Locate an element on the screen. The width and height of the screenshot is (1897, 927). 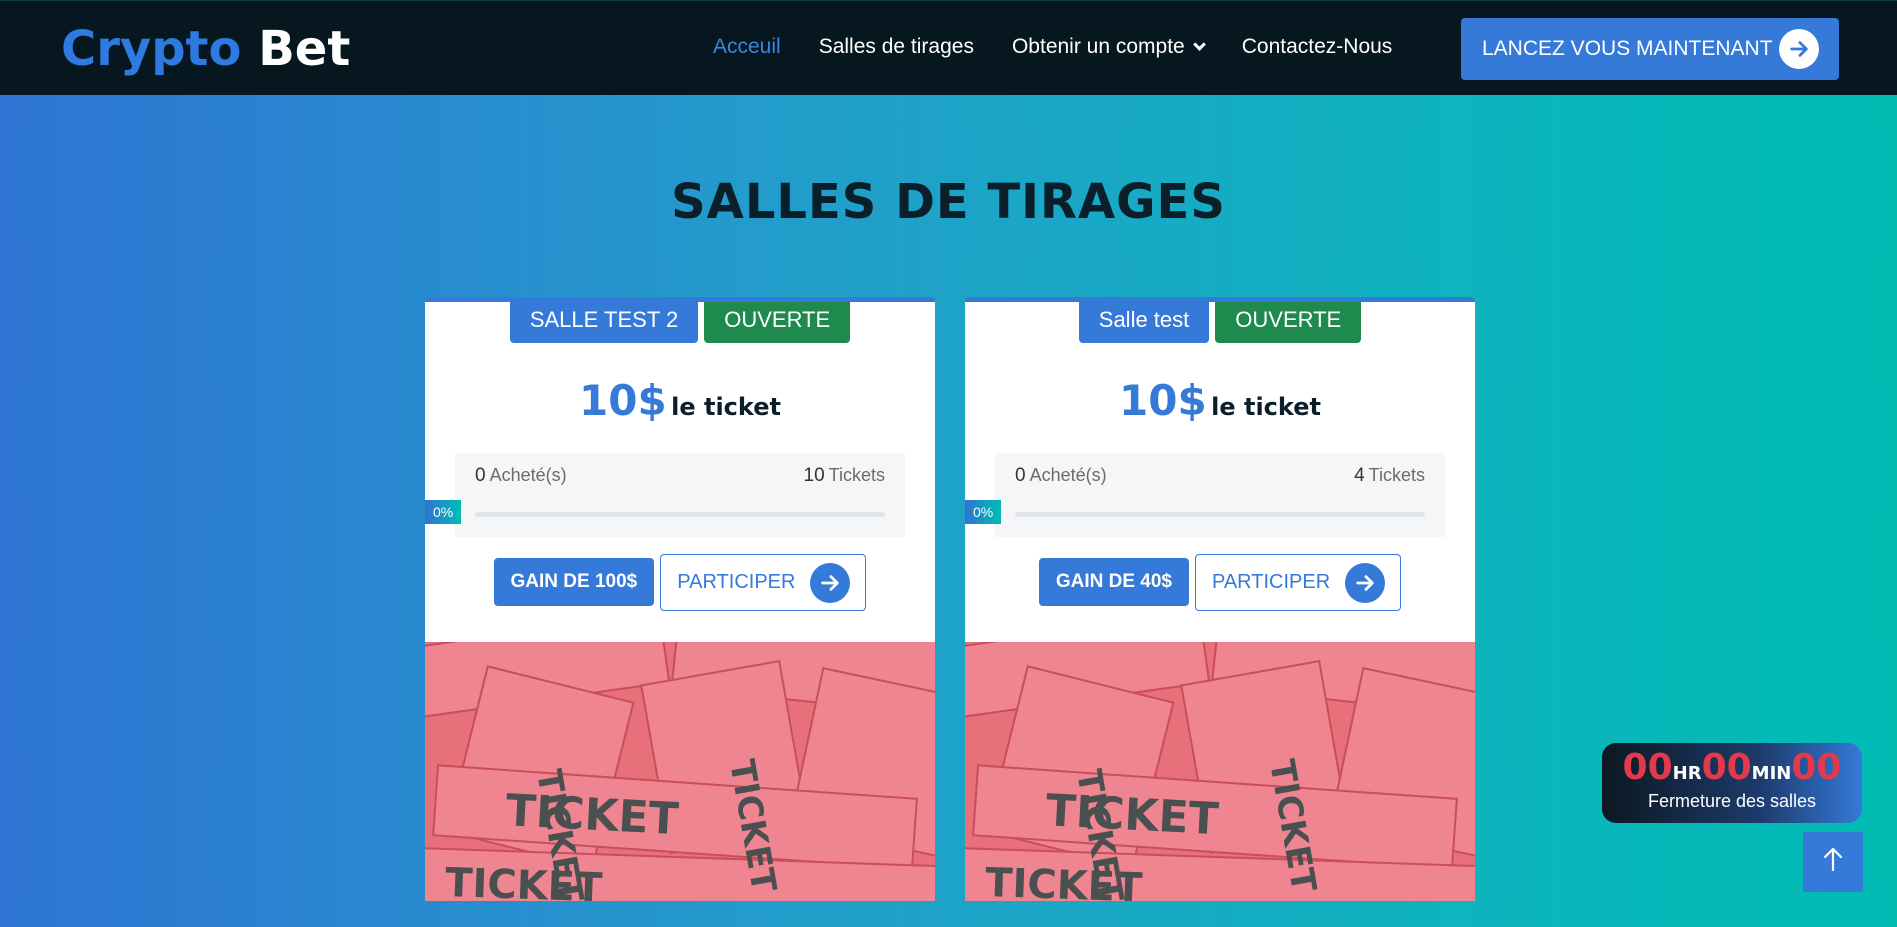
gain-badge: GAIN DE 100$ is located at coordinates (574, 582).